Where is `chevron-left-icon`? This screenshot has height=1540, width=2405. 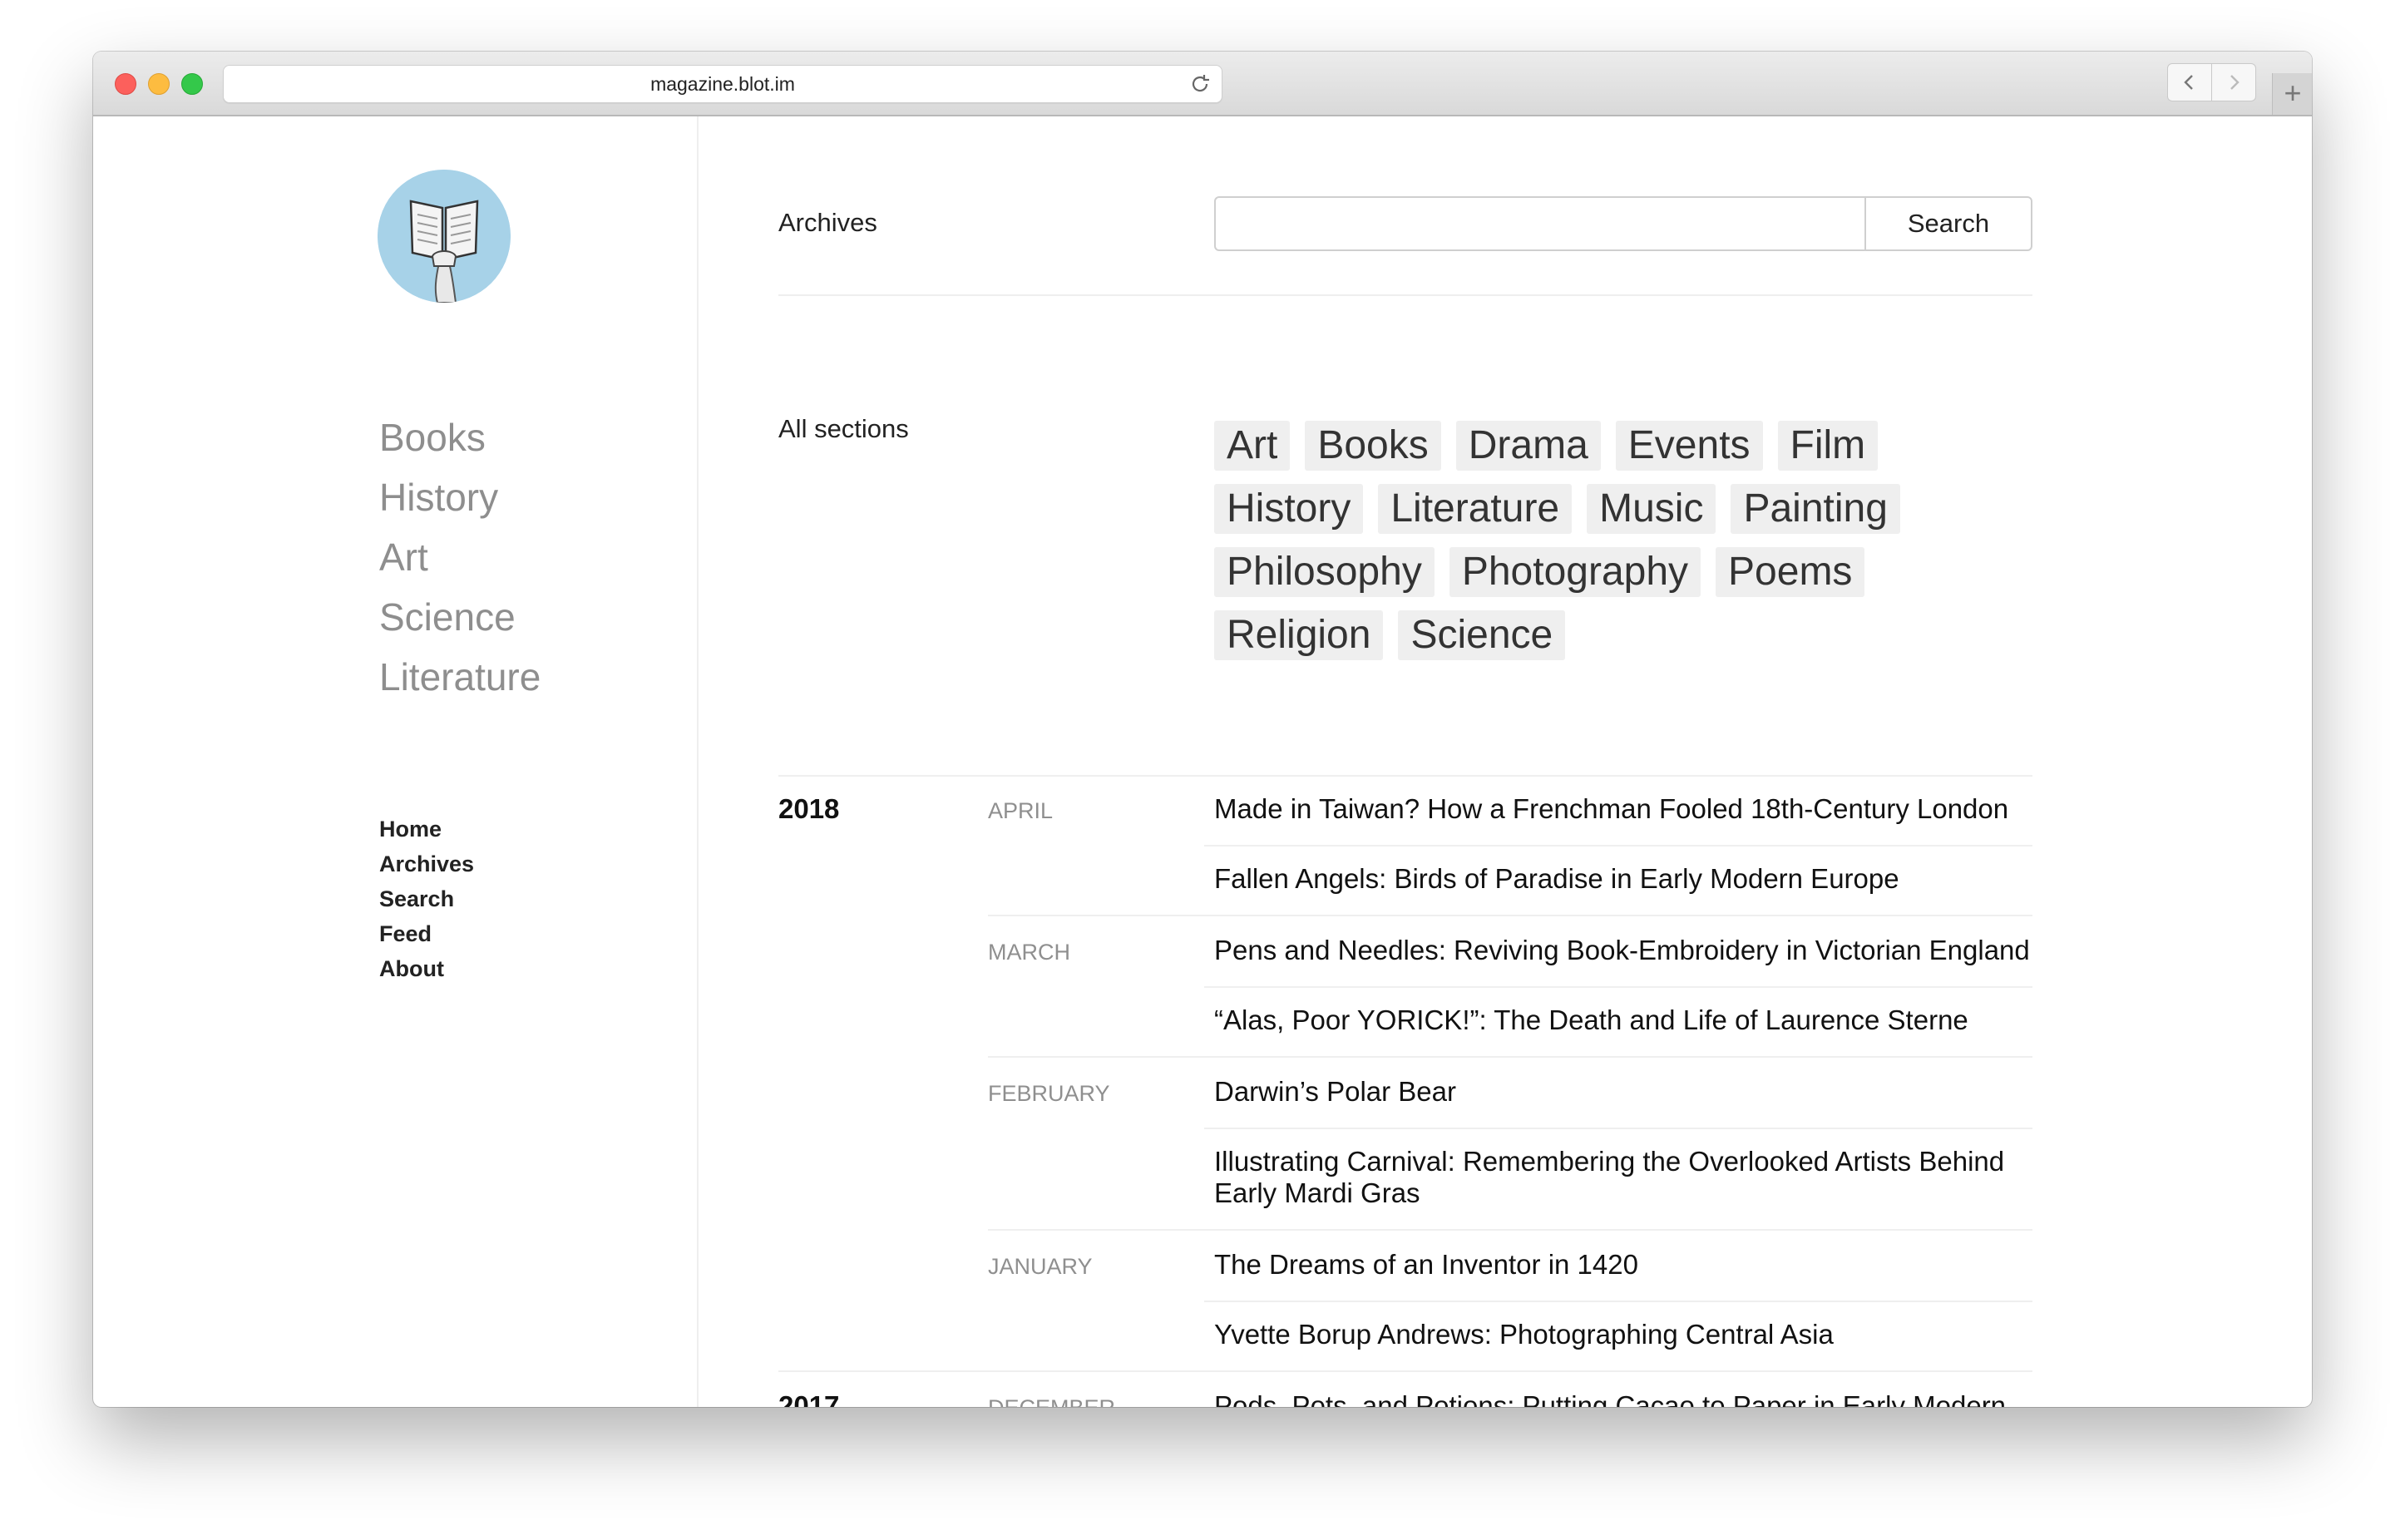
chevron-left-icon is located at coordinates (2188, 83).